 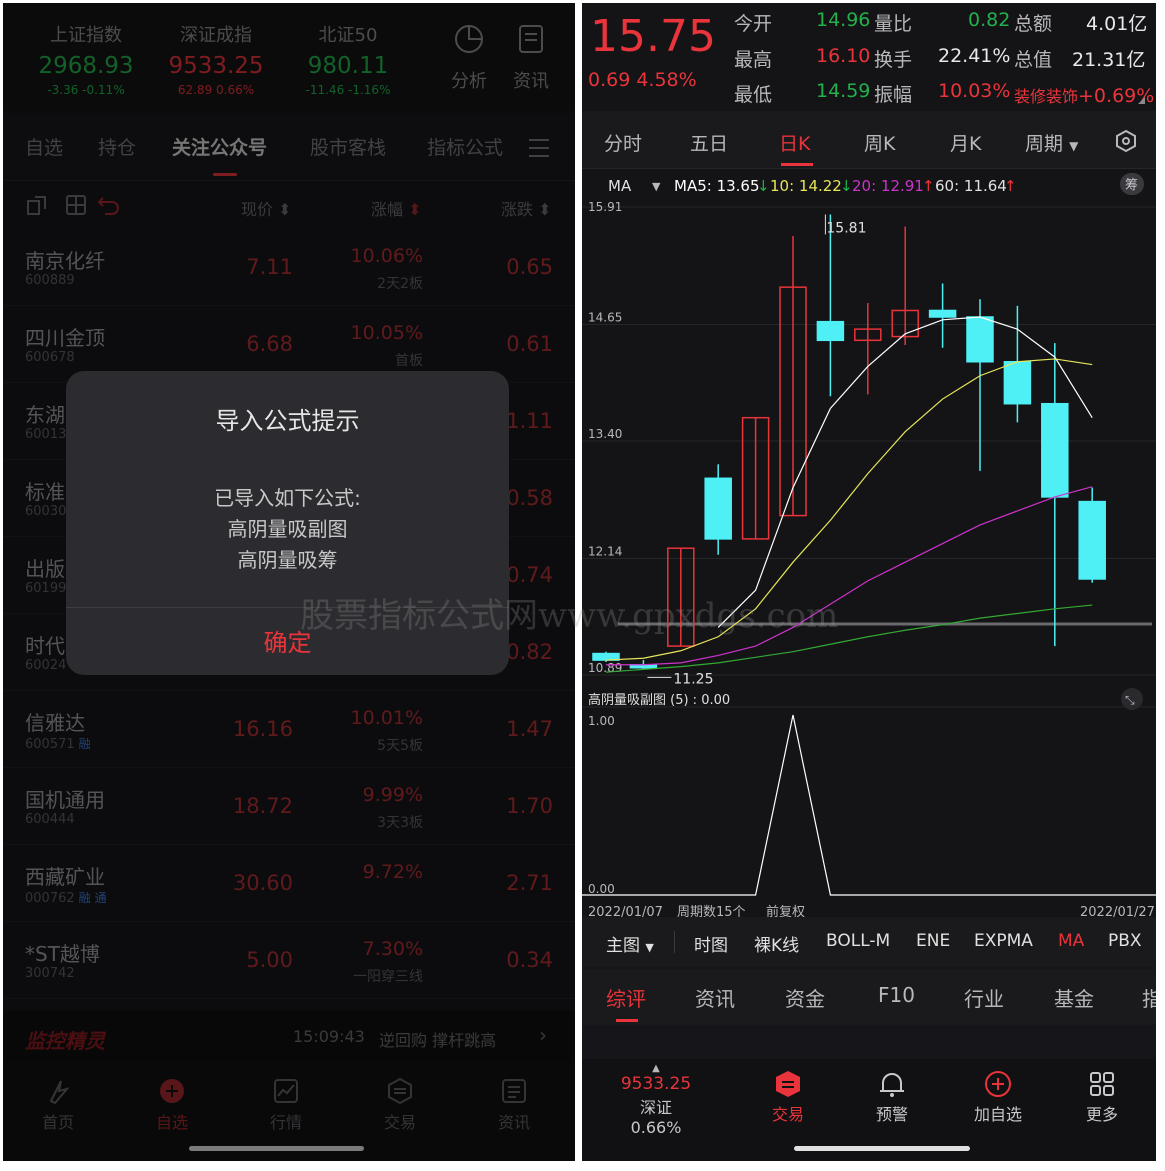 I want to click on tab-fund: 基金, so click(x=1074, y=997).